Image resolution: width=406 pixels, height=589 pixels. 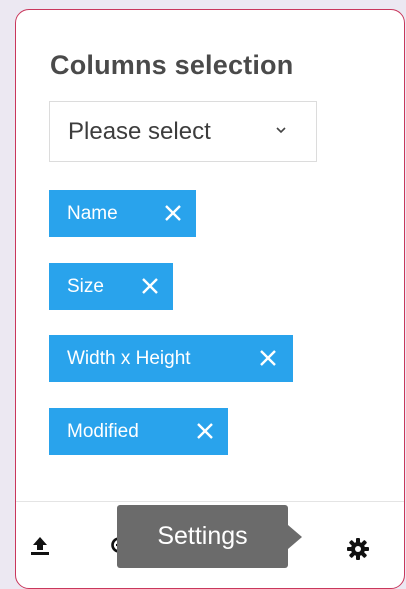 I want to click on tag-label: Size, so click(x=85, y=286).